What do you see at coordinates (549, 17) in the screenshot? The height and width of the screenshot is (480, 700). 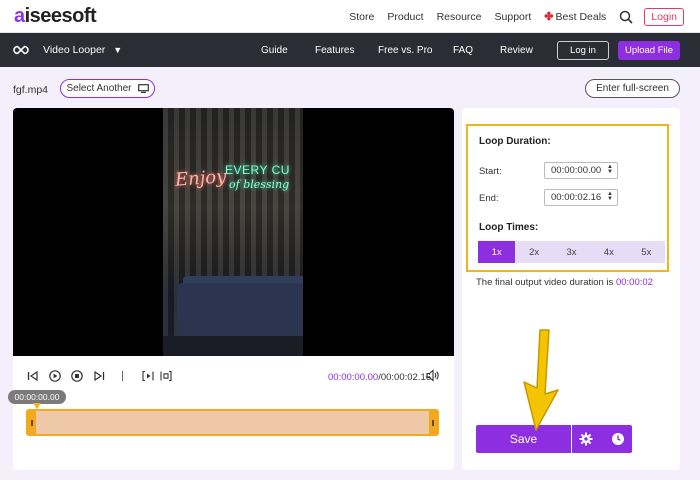 I see `gift-icon: ✤` at bounding box center [549, 17].